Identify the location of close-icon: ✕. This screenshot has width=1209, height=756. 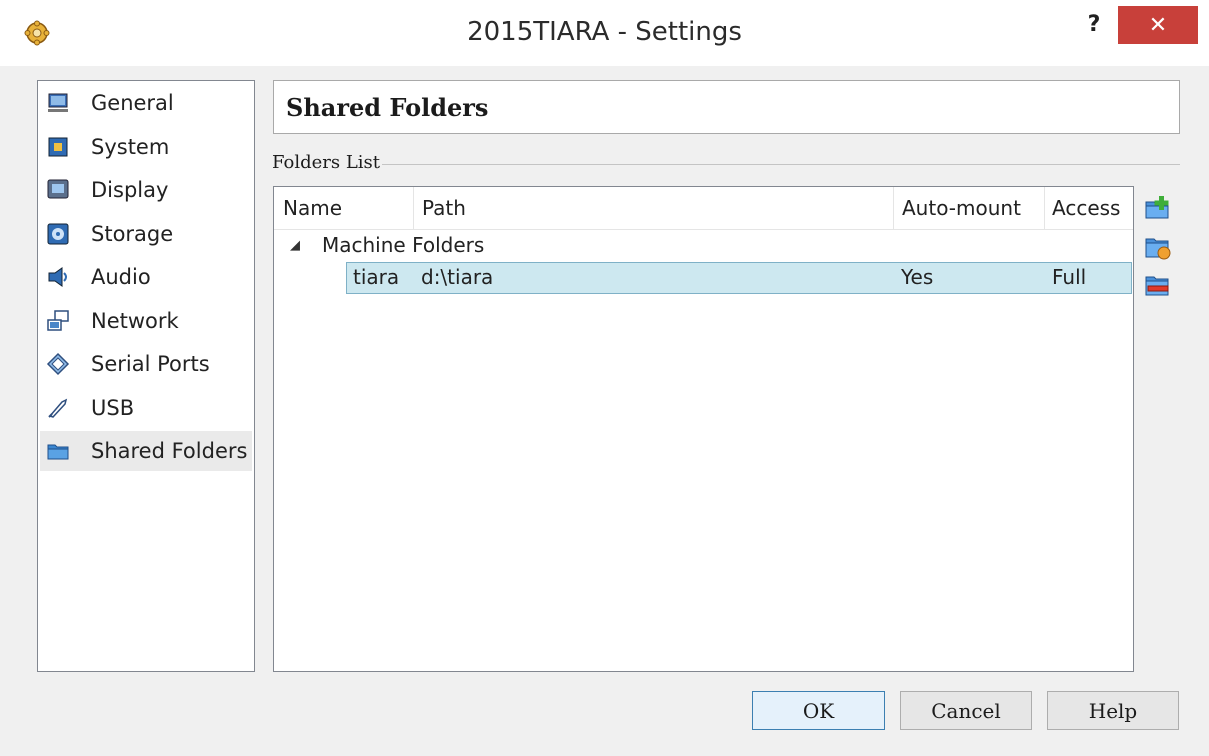
(1158, 25).